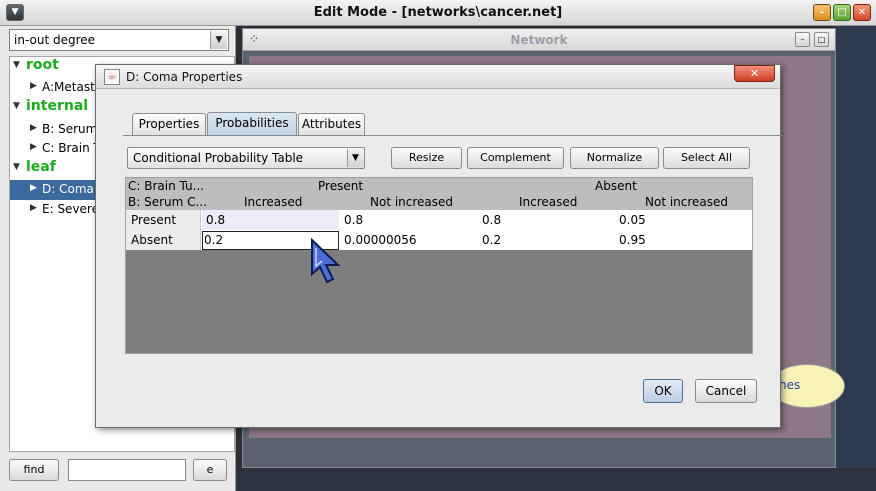 The image size is (876, 491). What do you see at coordinates (119, 40) in the screenshot?
I see `metric-selector: in-out degree ▼` at bounding box center [119, 40].